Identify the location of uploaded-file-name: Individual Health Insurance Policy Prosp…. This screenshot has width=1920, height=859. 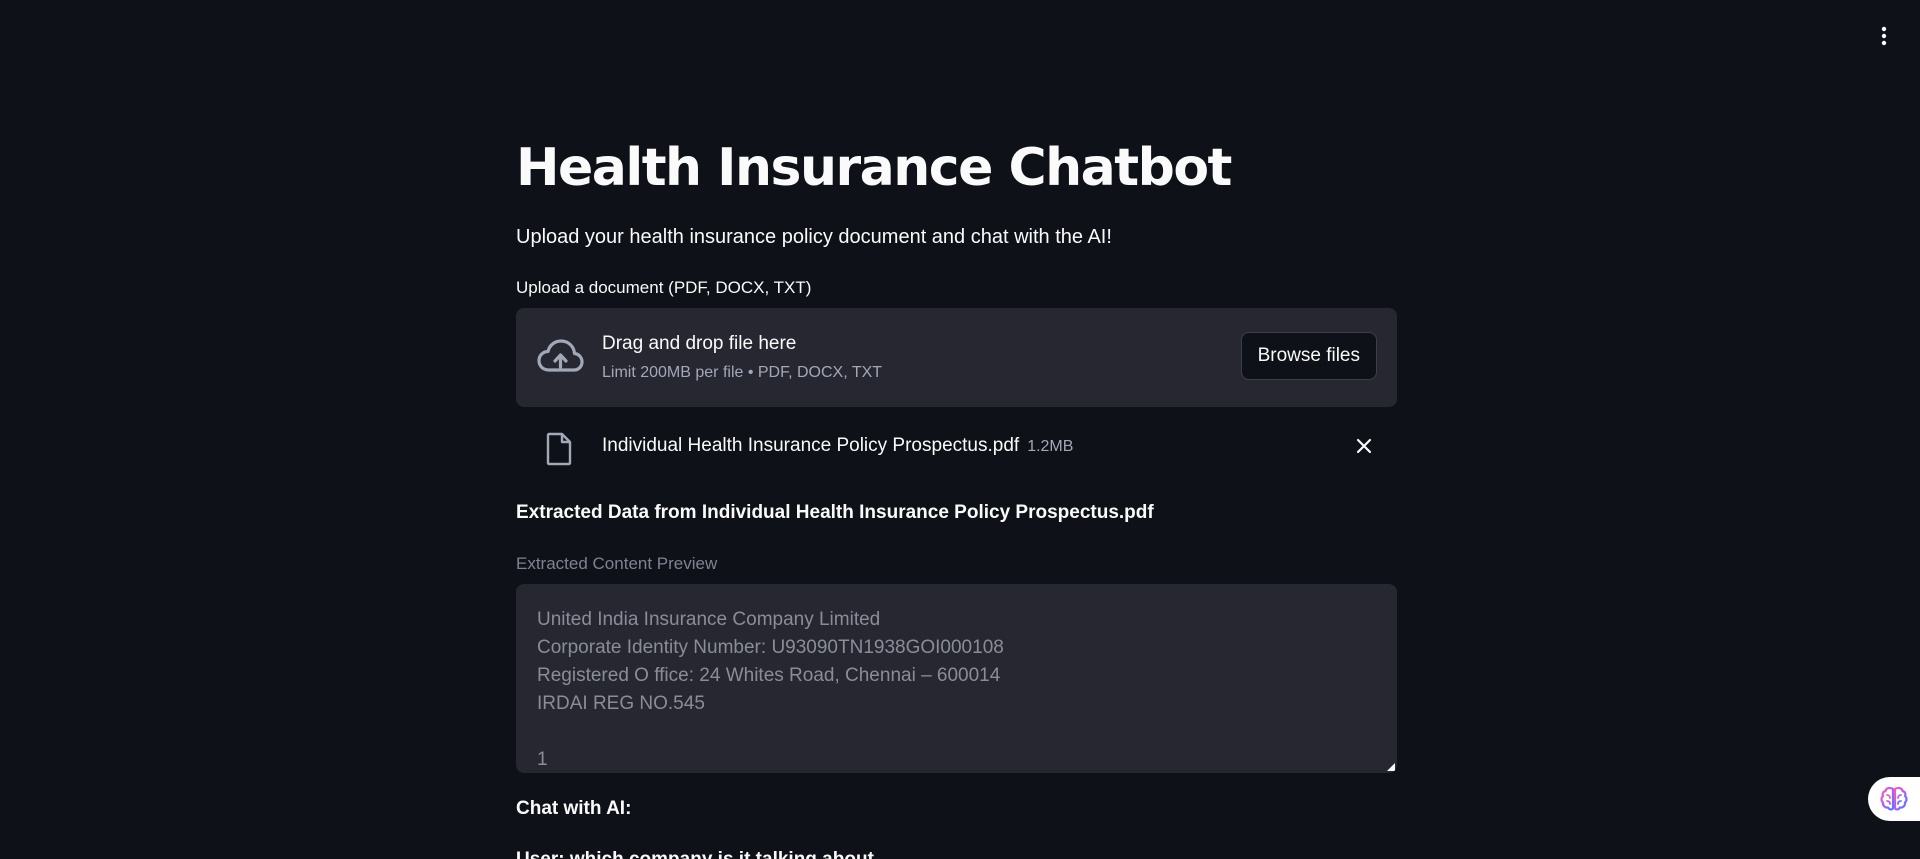
(837, 446).